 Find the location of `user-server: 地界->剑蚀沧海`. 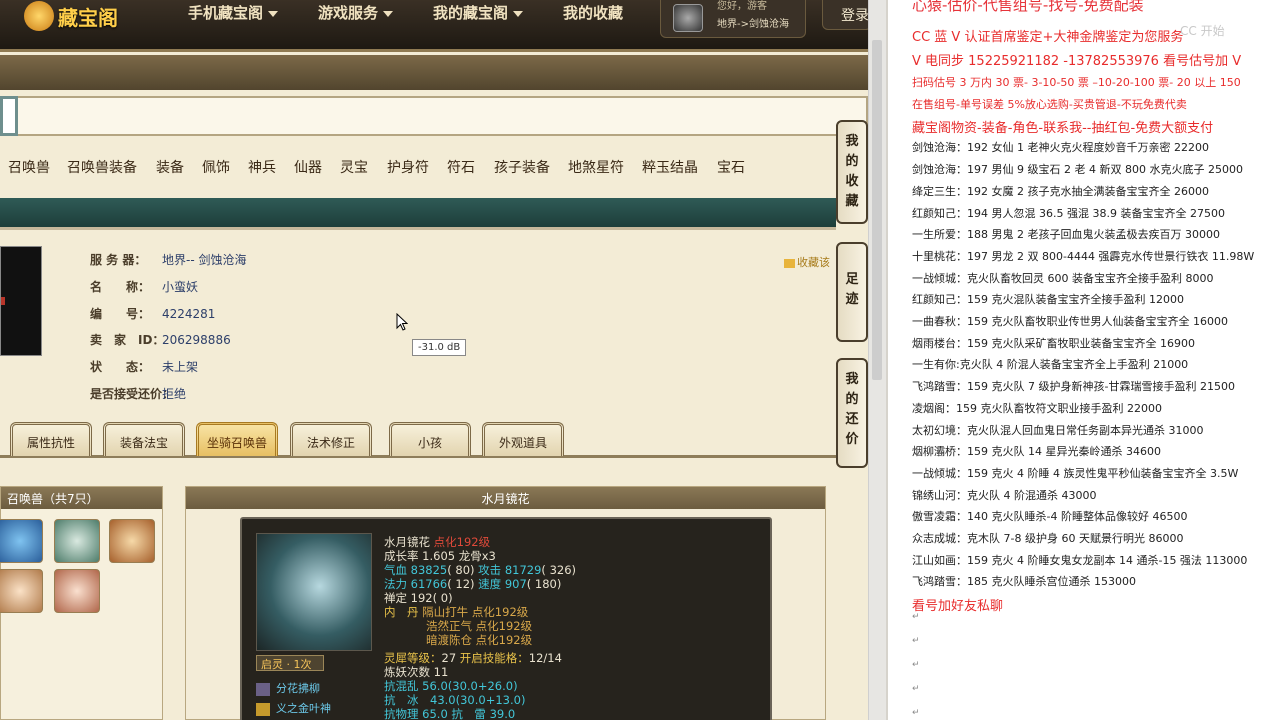

user-server: 地界->剑蚀沧海 is located at coordinates (753, 22).